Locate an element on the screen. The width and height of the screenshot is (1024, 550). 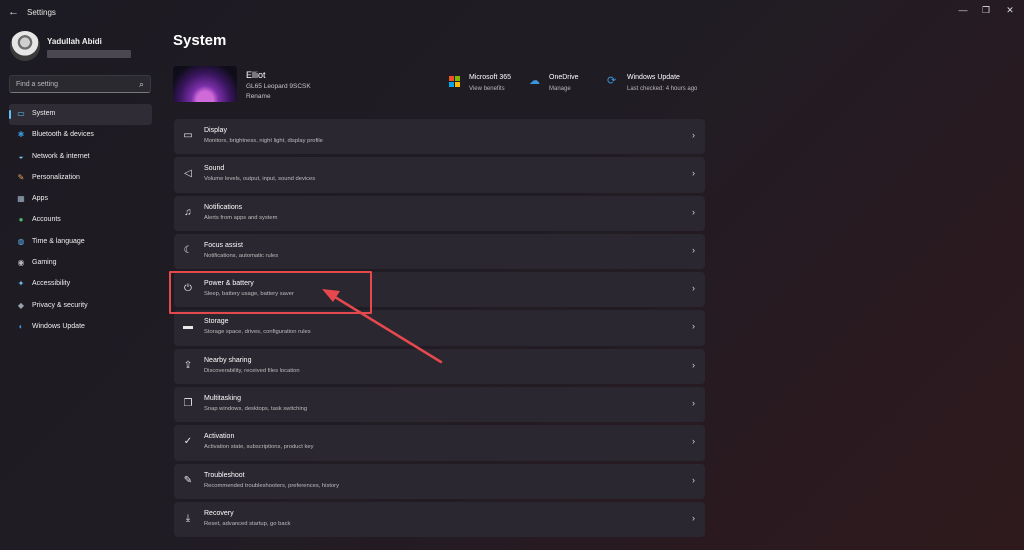
sidebar-item-accounts: ● Accounts is located at coordinates (80, 220).